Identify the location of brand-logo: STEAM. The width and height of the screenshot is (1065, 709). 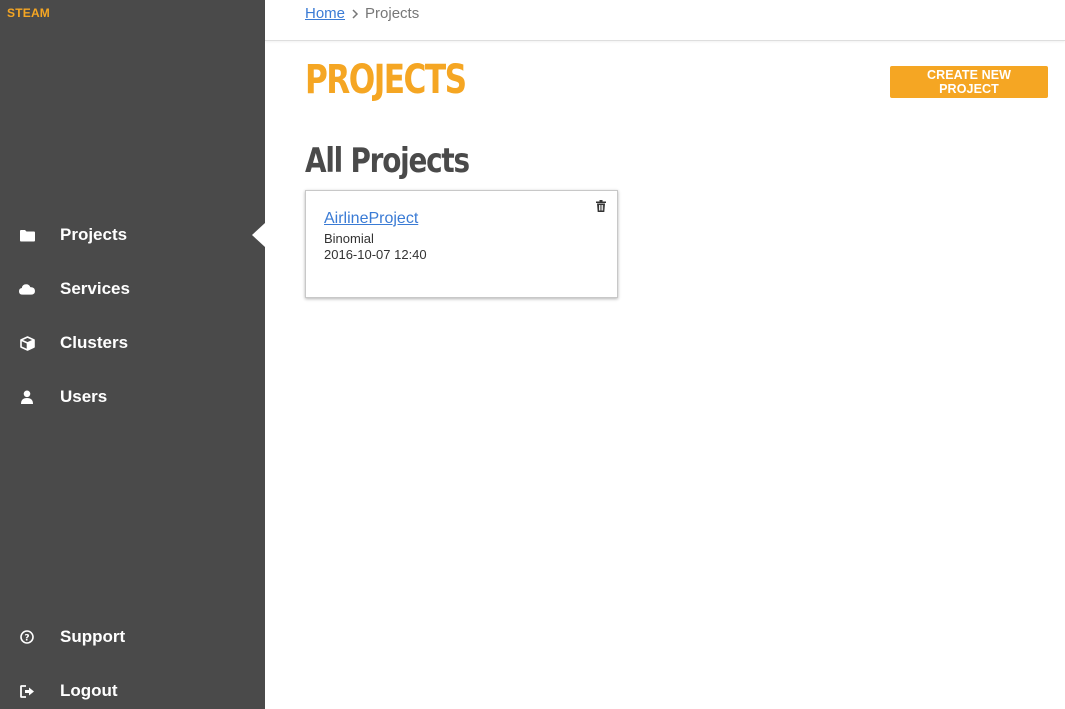
(28, 13).